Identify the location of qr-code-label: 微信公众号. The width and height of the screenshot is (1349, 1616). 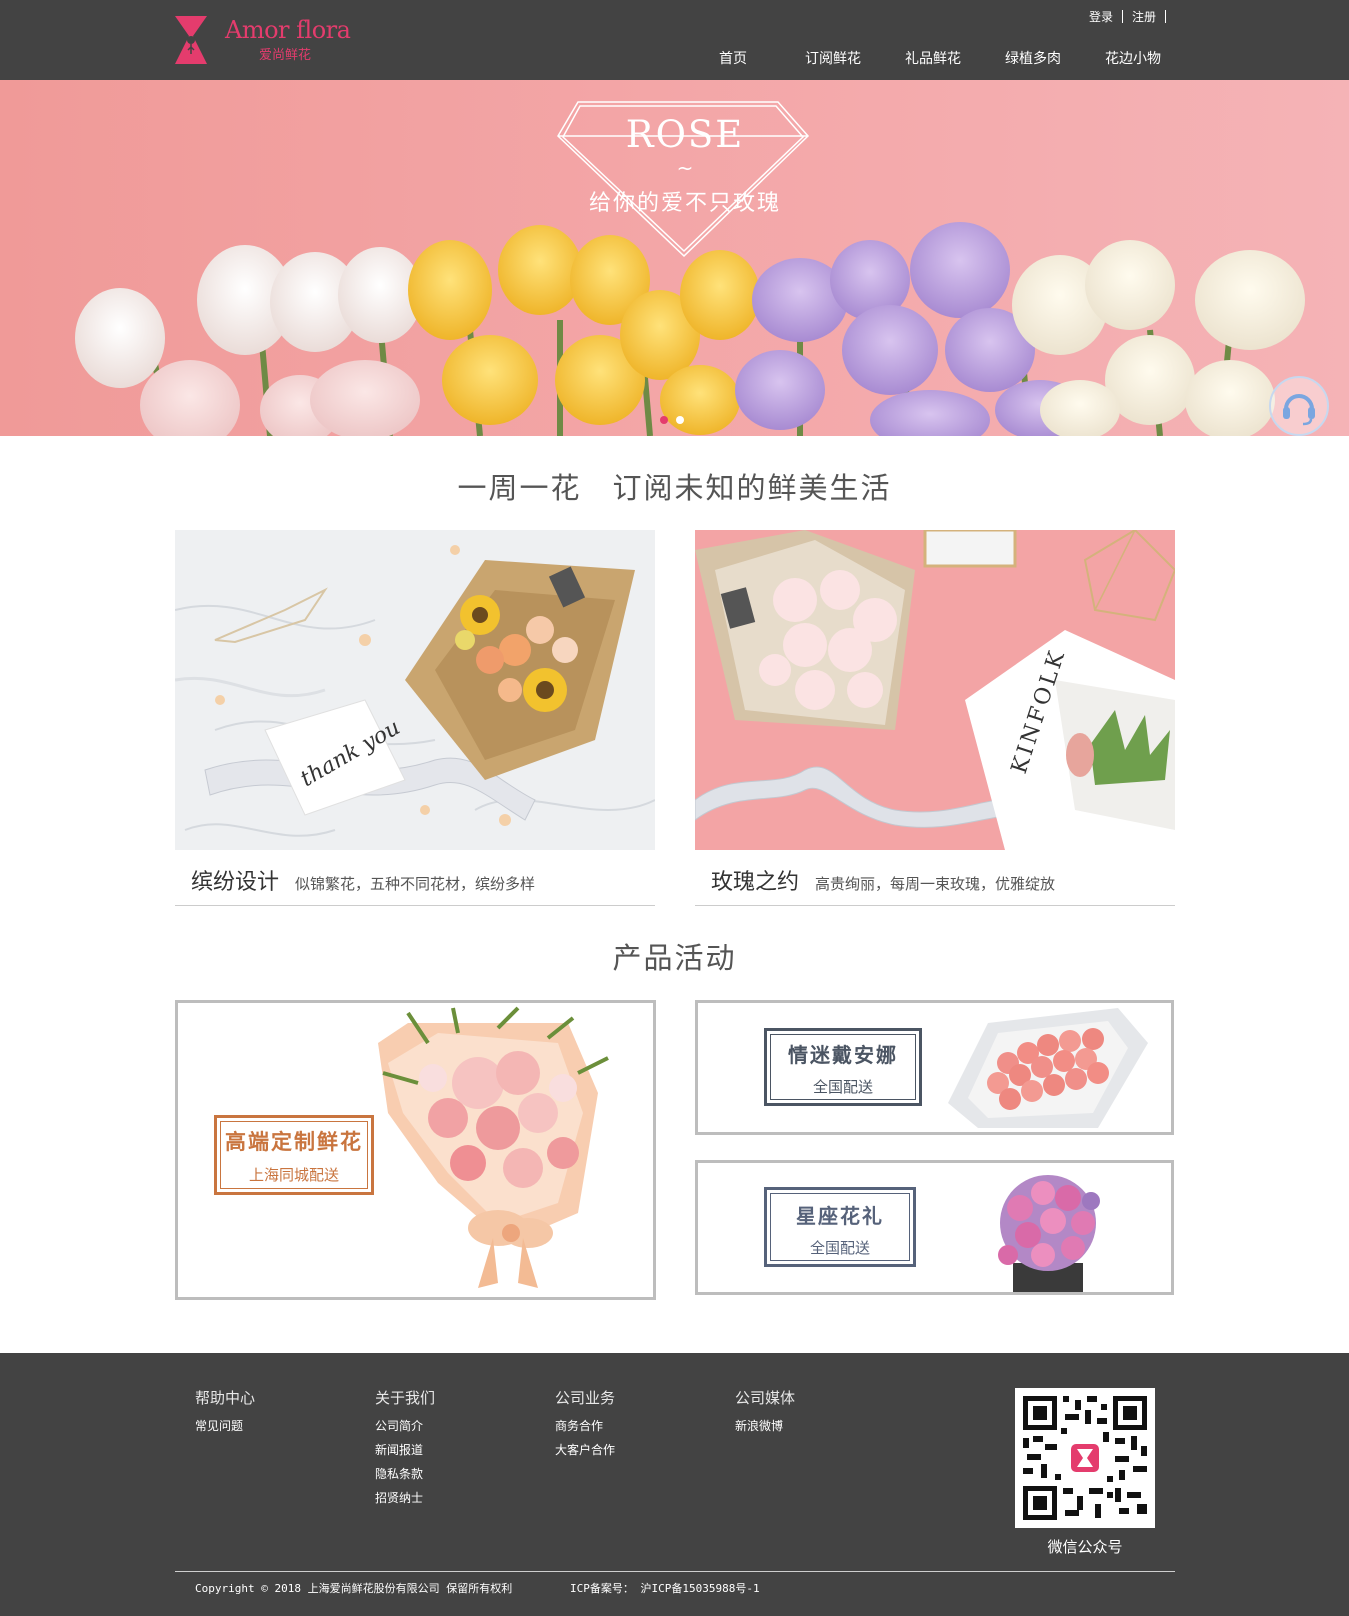
(1085, 1547).